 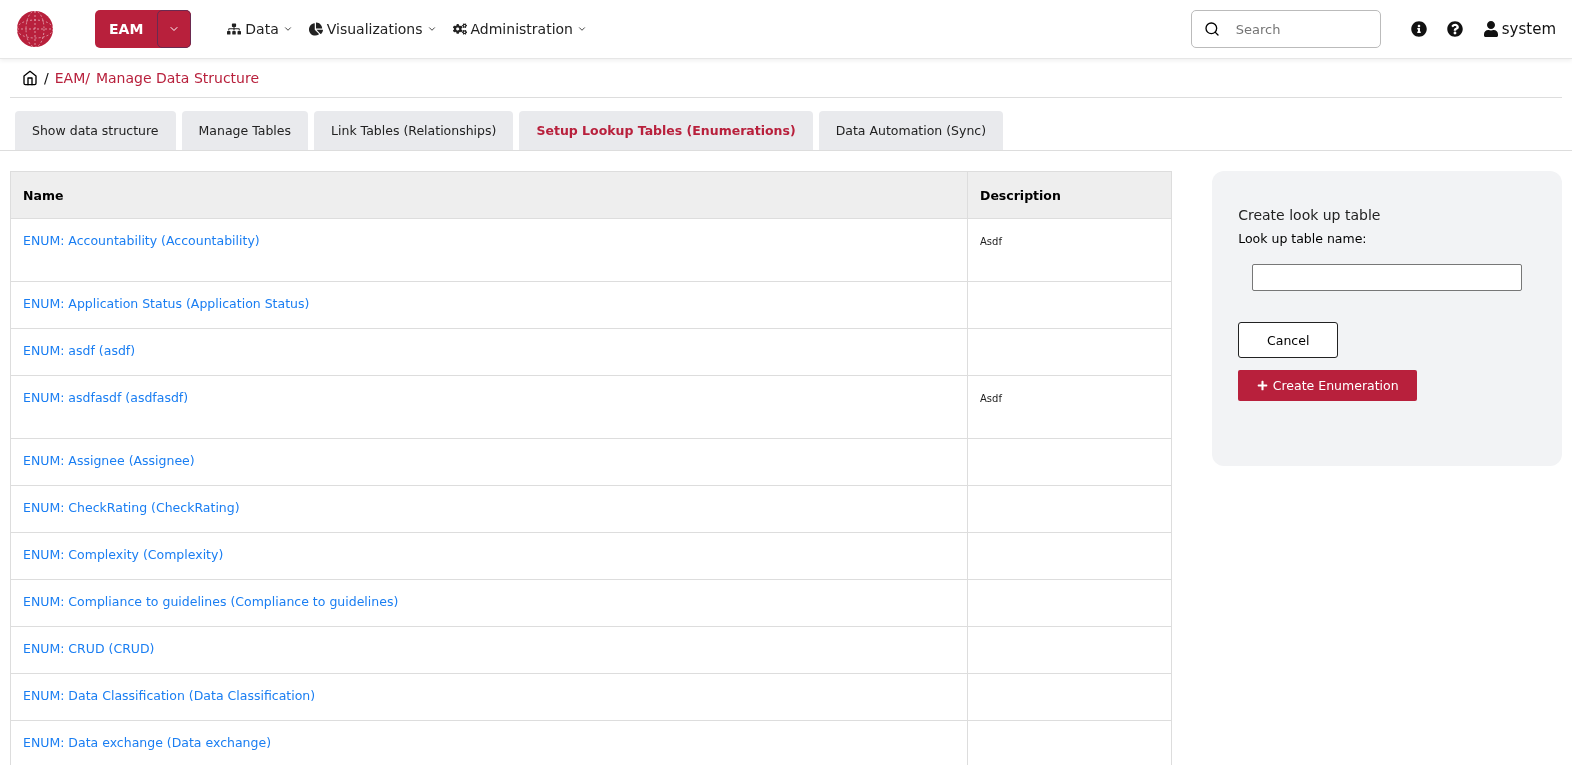 I want to click on help-icon, so click(x=1454, y=29).